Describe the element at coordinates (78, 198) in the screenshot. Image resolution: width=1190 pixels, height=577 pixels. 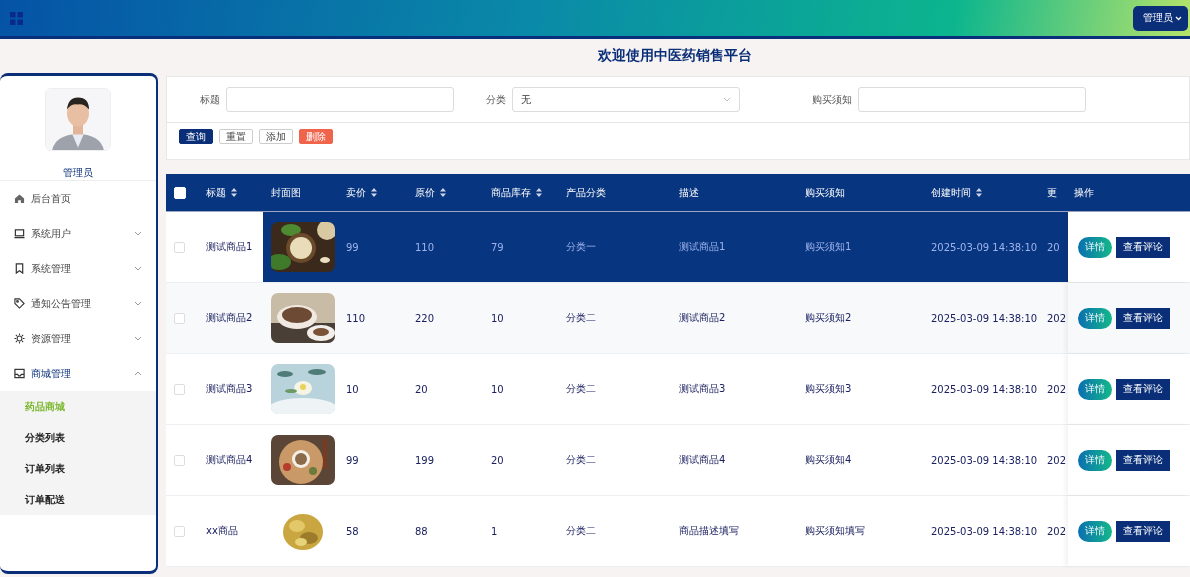
I see `menu-item: 后台首页` at that location.